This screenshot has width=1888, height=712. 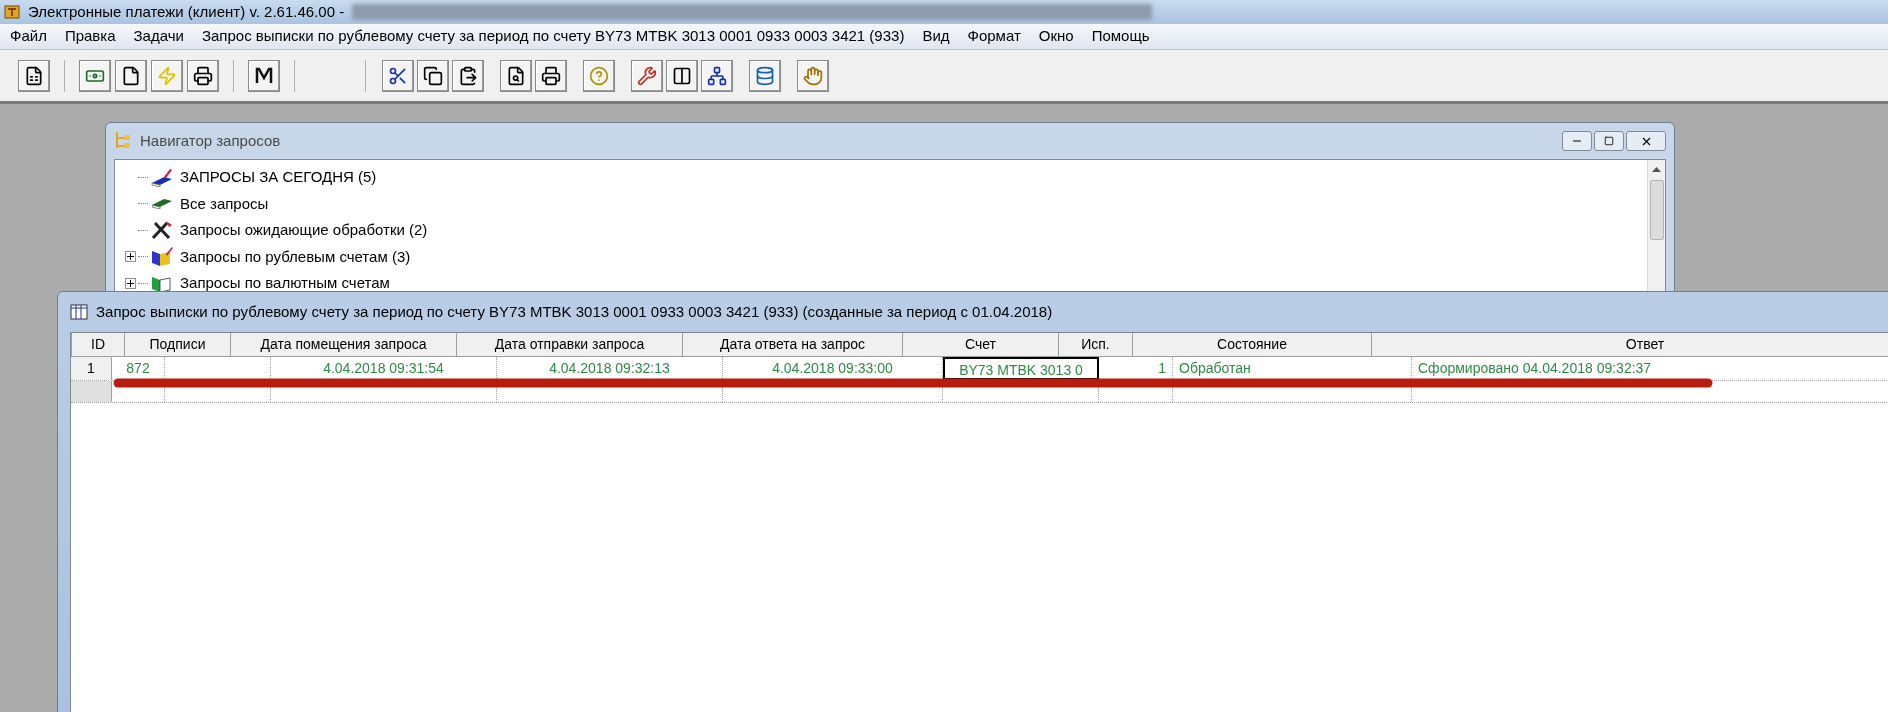 I want to click on copy-icon, so click(x=433, y=75).